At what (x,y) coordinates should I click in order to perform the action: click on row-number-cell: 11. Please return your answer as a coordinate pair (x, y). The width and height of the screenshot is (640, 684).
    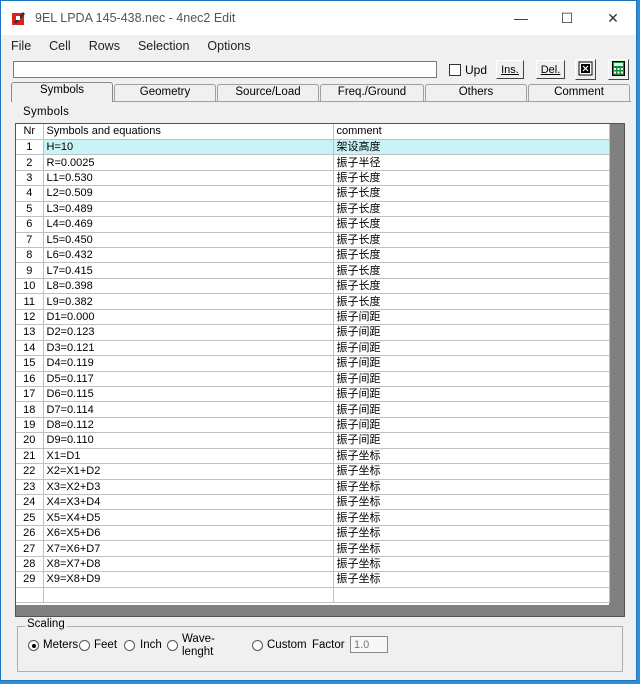
    Looking at the image, I should click on (30, 301).